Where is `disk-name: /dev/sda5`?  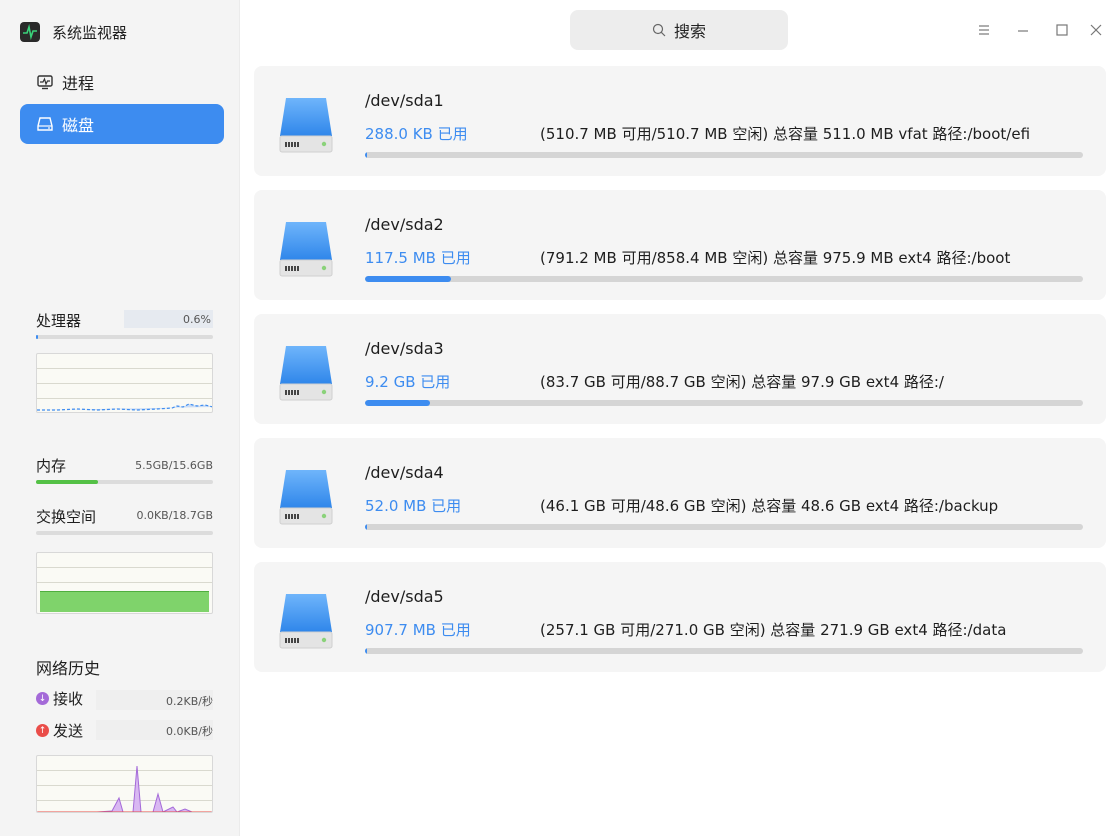 disk-name: /dev/sda5 is located at coordinates (404, 596).